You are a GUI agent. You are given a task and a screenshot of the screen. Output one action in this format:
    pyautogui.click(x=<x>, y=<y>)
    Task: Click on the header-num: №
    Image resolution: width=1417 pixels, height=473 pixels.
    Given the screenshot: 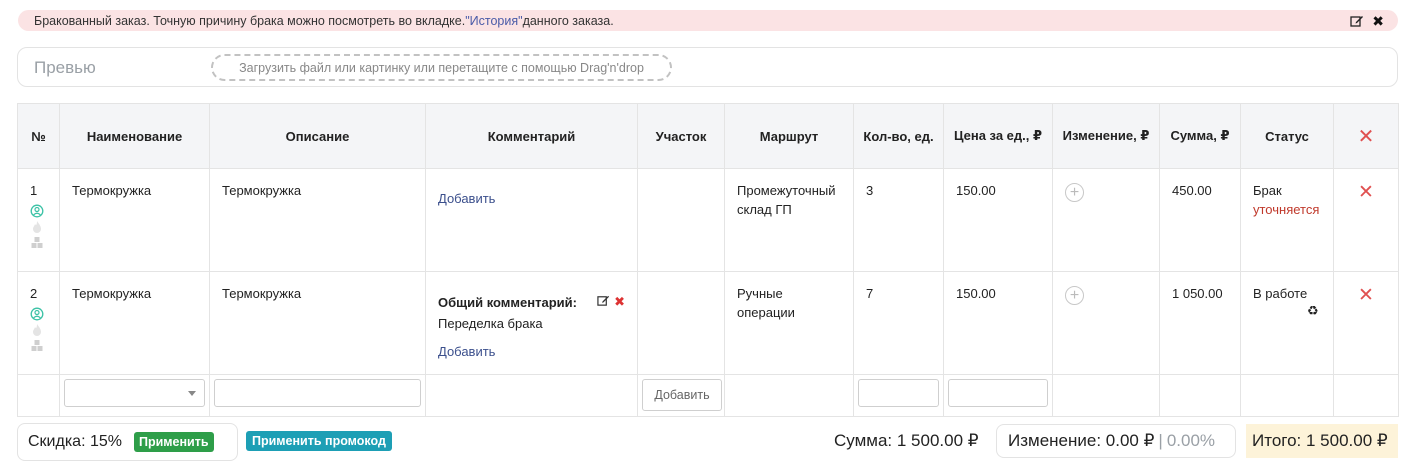 What is the action you would take?
    pyautogui.click(x=38, y=136)
    